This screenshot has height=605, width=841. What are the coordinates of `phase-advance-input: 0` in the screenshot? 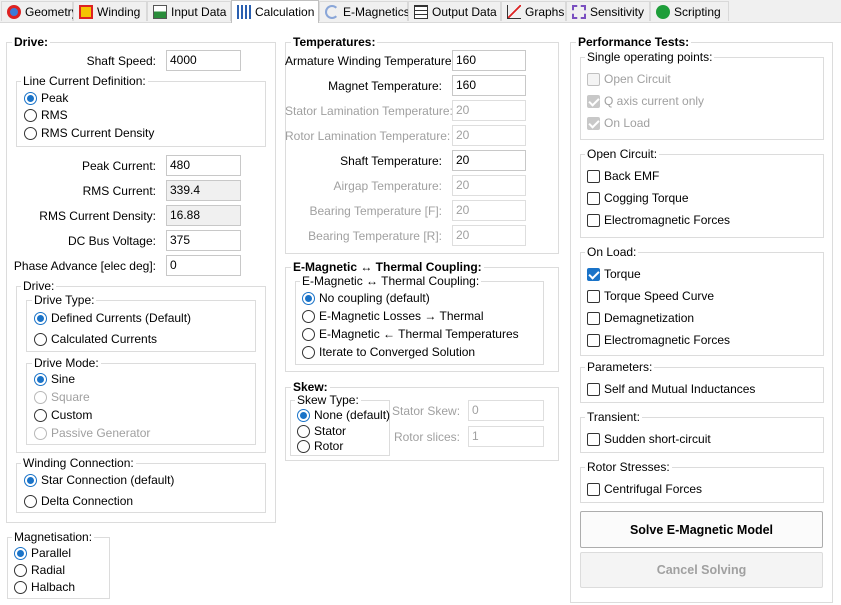 It's located at (203, 265).